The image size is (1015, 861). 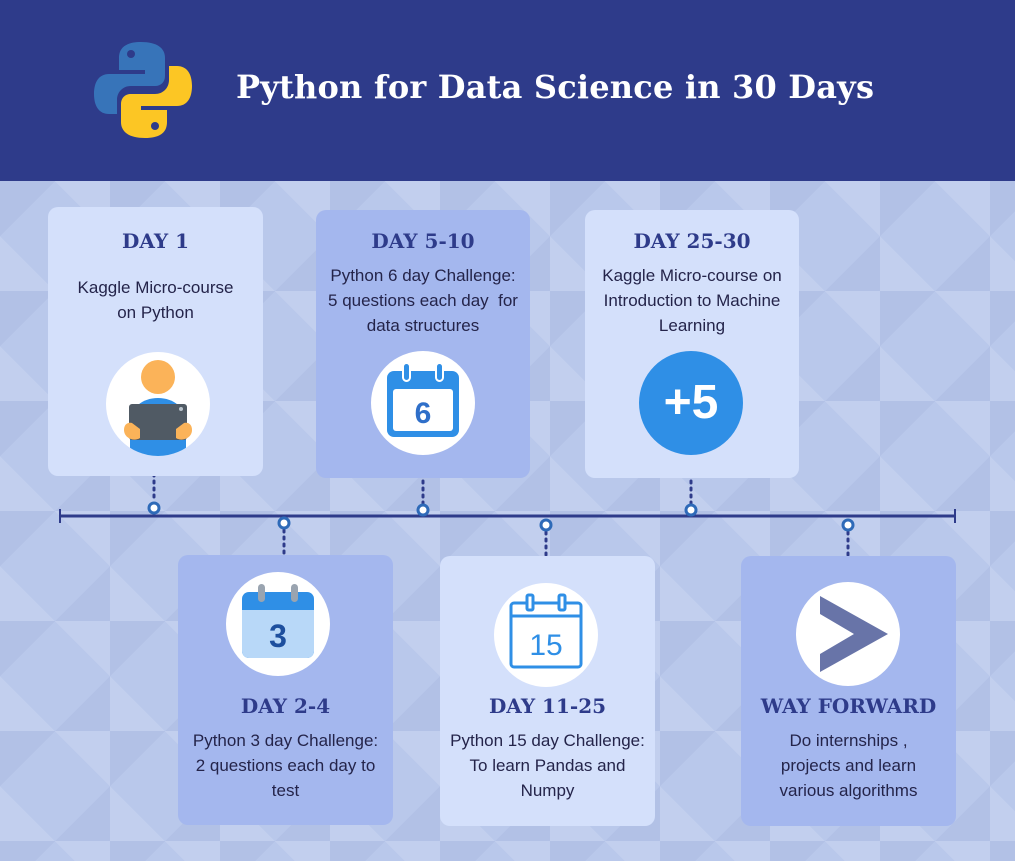 What do you see at coordinates (423, 241) in the screenshot?
I see `milestone-label: DAY 5-10` at bounding box center [423, 241].